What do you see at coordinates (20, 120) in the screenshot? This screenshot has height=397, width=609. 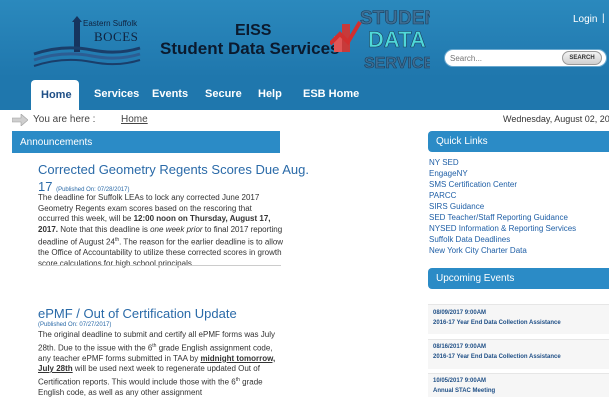 I see `arrow-right-icon` at bounding box center [20, 120].